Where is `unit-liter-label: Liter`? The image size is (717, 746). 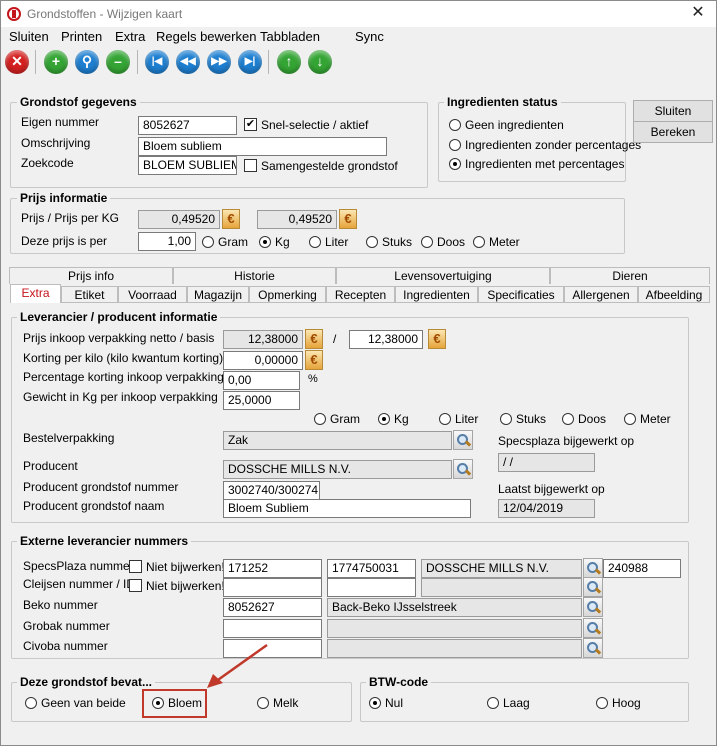
unit-liter-label: Liter is located at coordinates (337, 242).